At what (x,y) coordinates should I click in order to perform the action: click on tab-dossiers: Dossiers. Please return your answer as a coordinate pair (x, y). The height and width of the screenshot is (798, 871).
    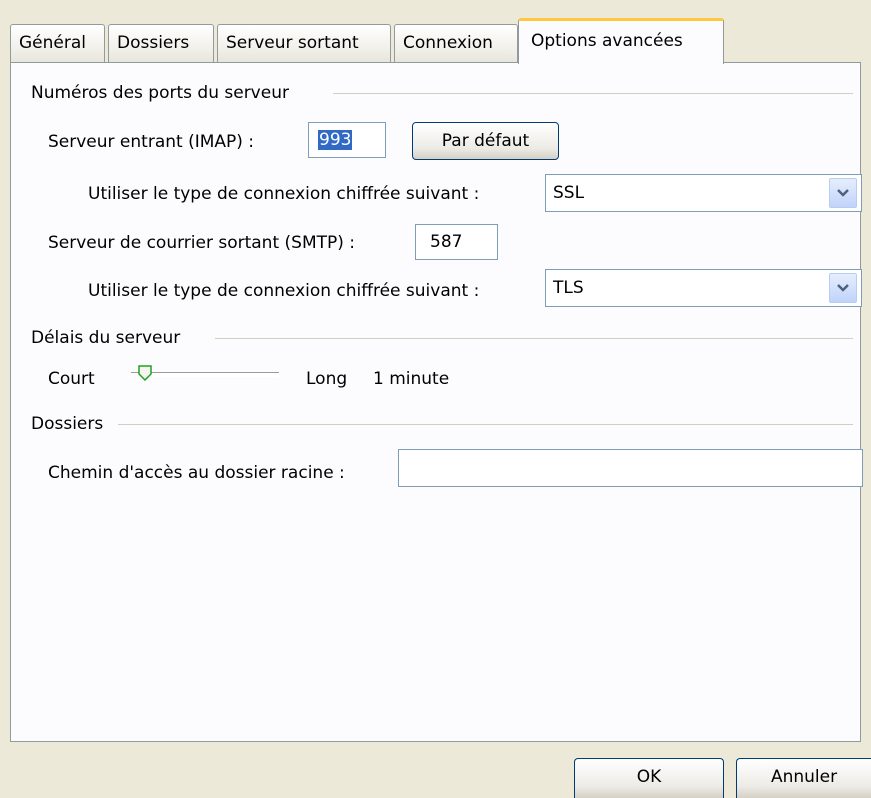
    Looking at the image, I should click on (161, 43).